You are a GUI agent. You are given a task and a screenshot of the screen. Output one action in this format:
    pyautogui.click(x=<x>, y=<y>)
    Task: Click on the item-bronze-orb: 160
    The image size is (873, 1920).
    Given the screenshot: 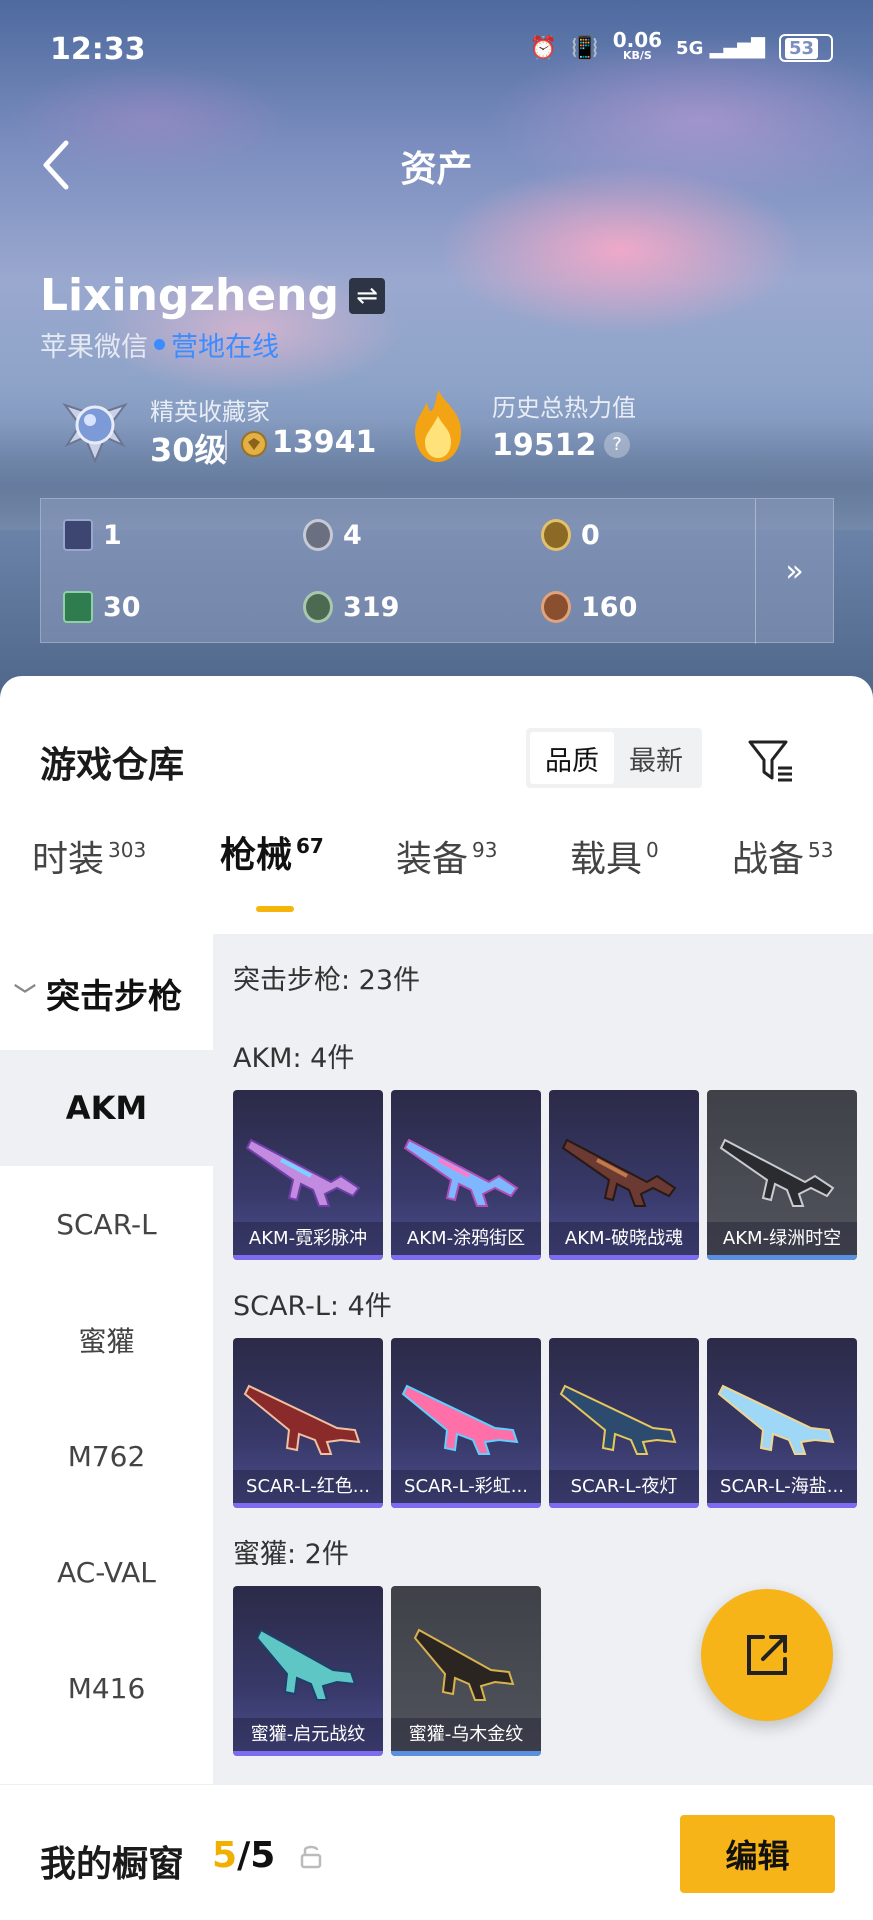 What is the action you would take?
    pyautogui.click(x=589, y=607)
    